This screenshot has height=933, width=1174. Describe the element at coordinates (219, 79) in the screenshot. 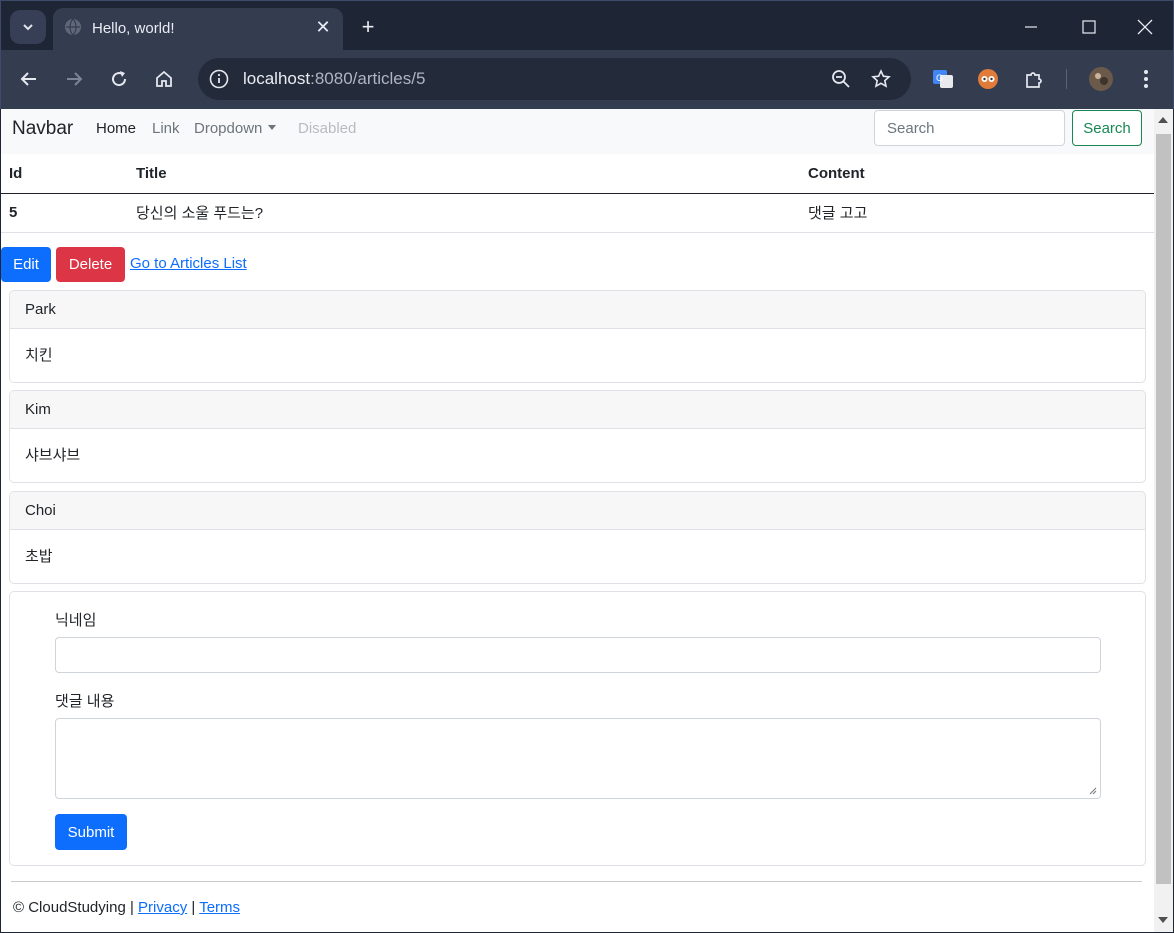

I see `site-info-icon` at that location.